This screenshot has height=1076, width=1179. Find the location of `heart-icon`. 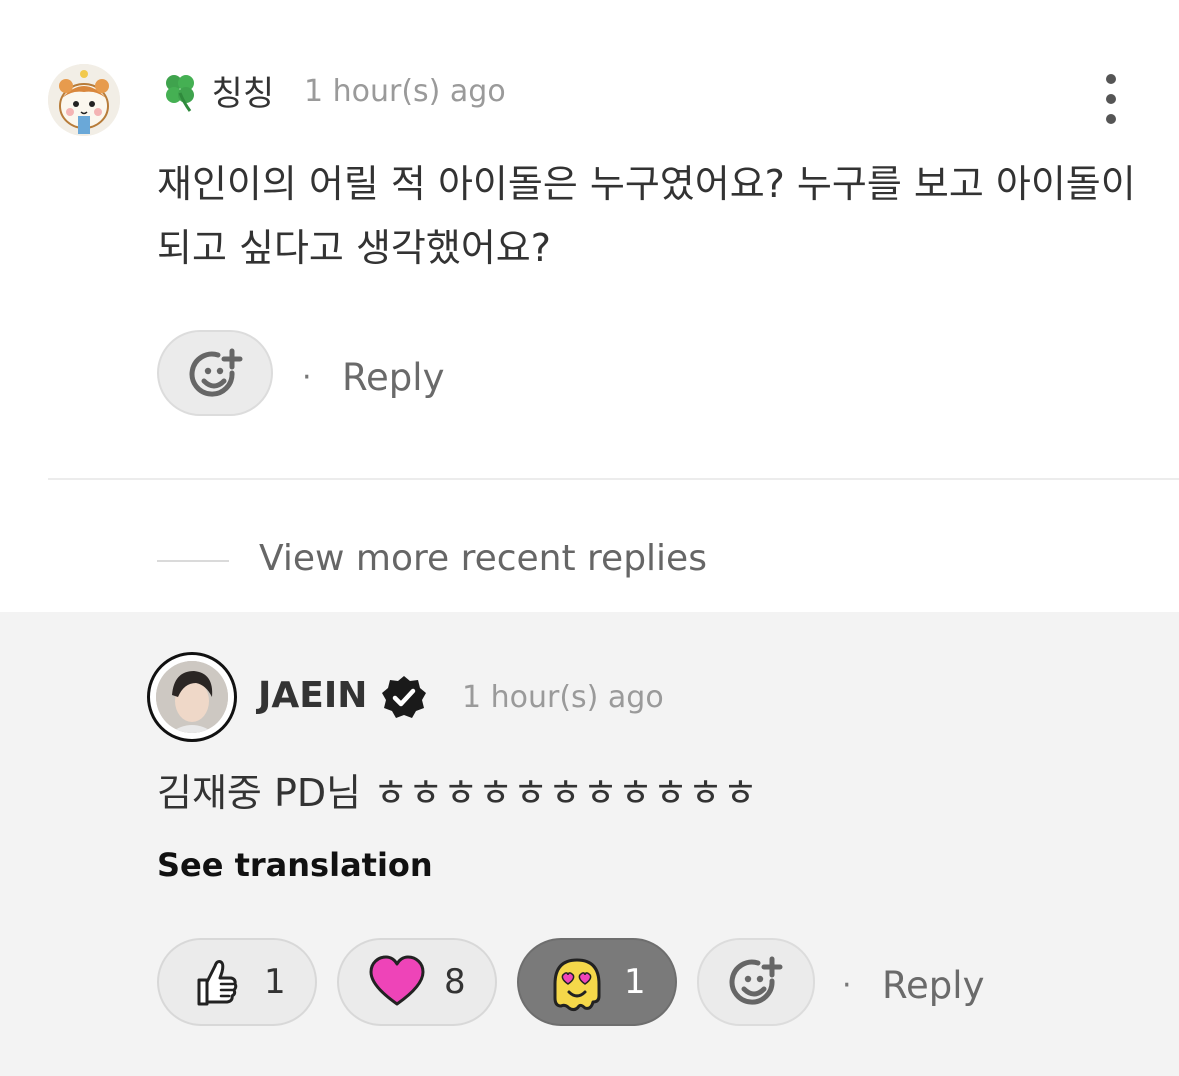

heart-icon is located at coordinates (397, 980).